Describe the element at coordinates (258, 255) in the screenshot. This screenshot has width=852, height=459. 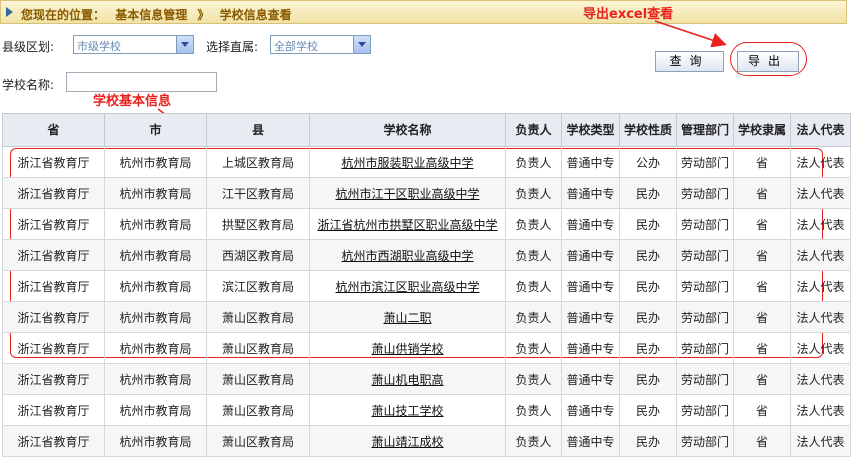
I see `cell-county: 西湖区教育局` at that location.